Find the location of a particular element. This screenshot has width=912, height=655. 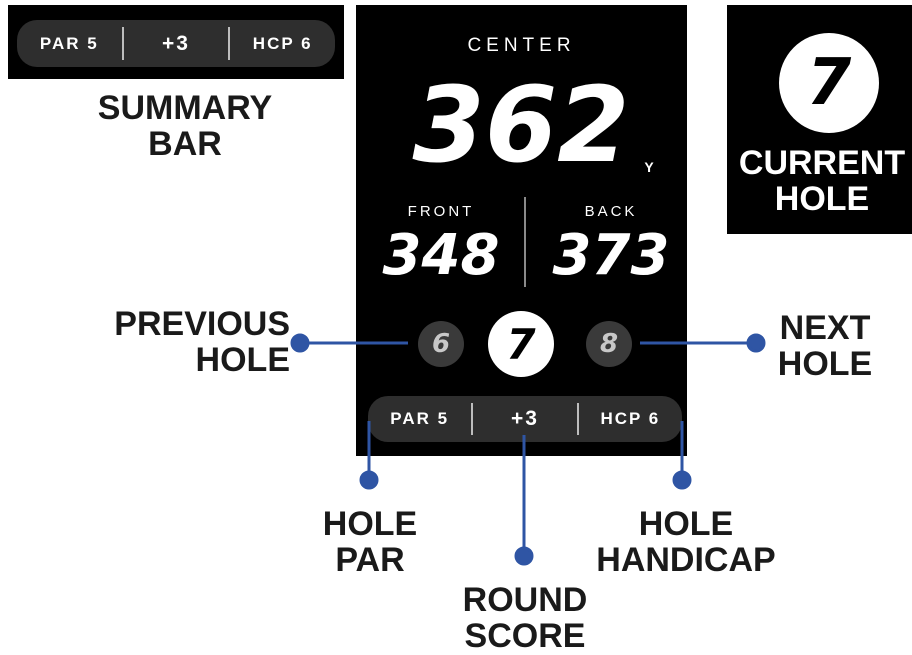

label-round-score: ROUND SCORE is located at coordinates (525, 618).